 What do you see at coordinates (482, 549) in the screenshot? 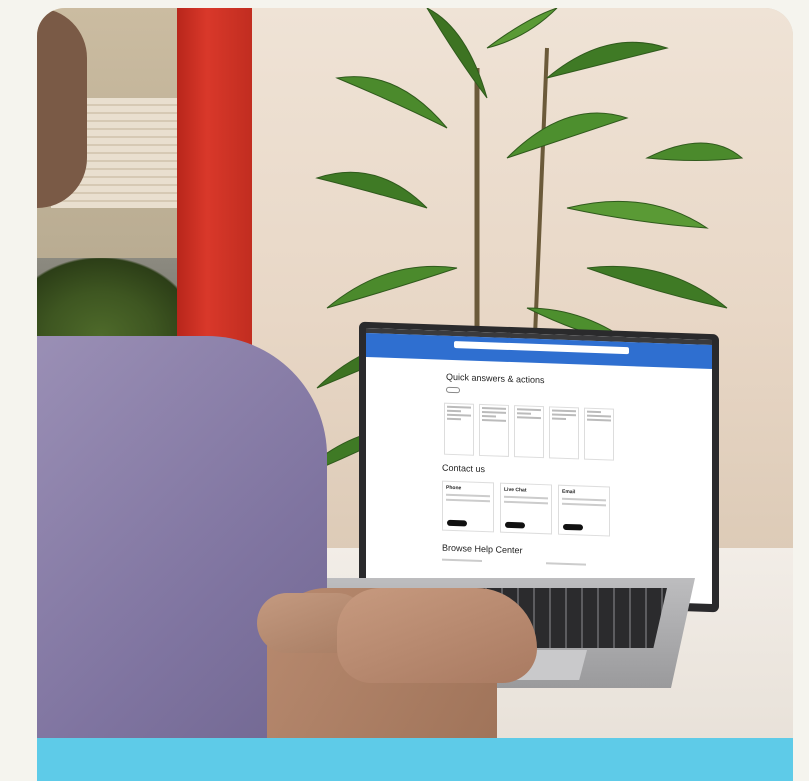
I see `section-title-browse: Browse Help Center` at bounding box center [482, 549].